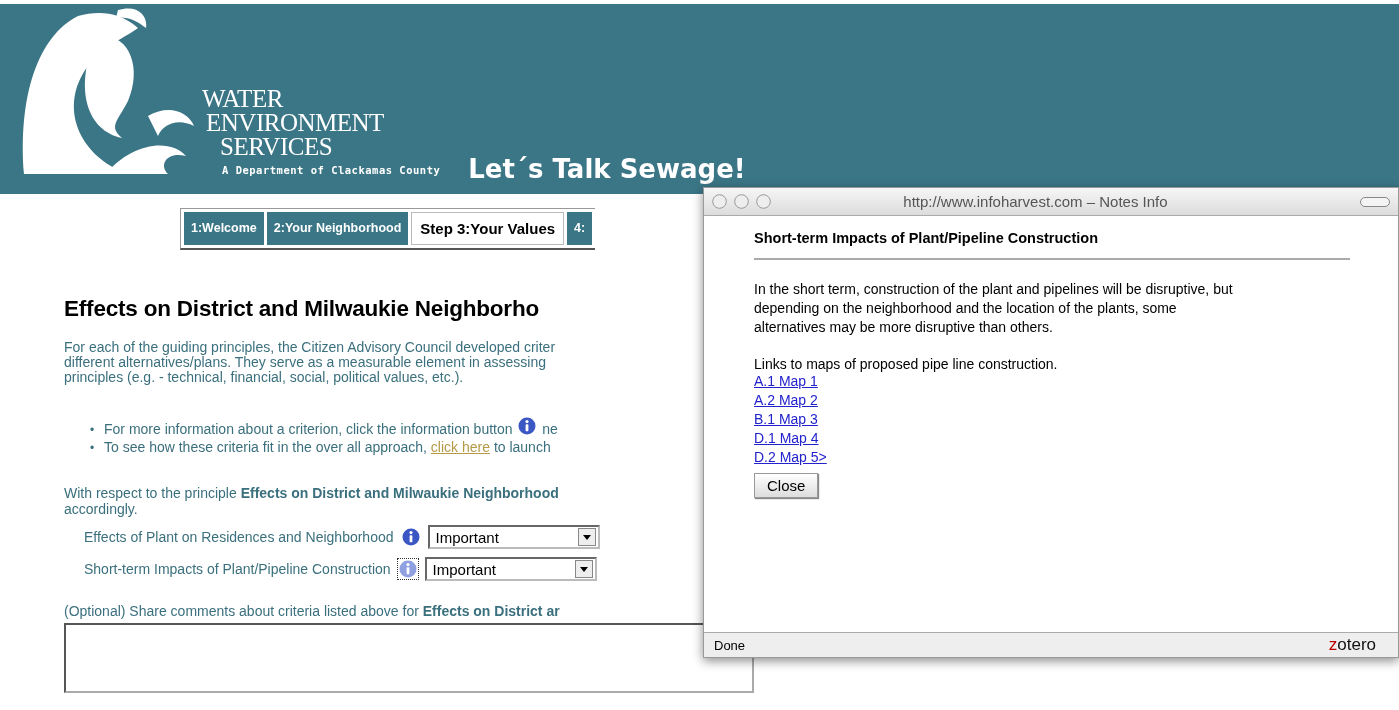 Image resolution: width=1399 pixels, height=710 pixels. Describe the element at coordinates (522, 447) in the screenshot. I see `bullet-text: to launch` at that location.